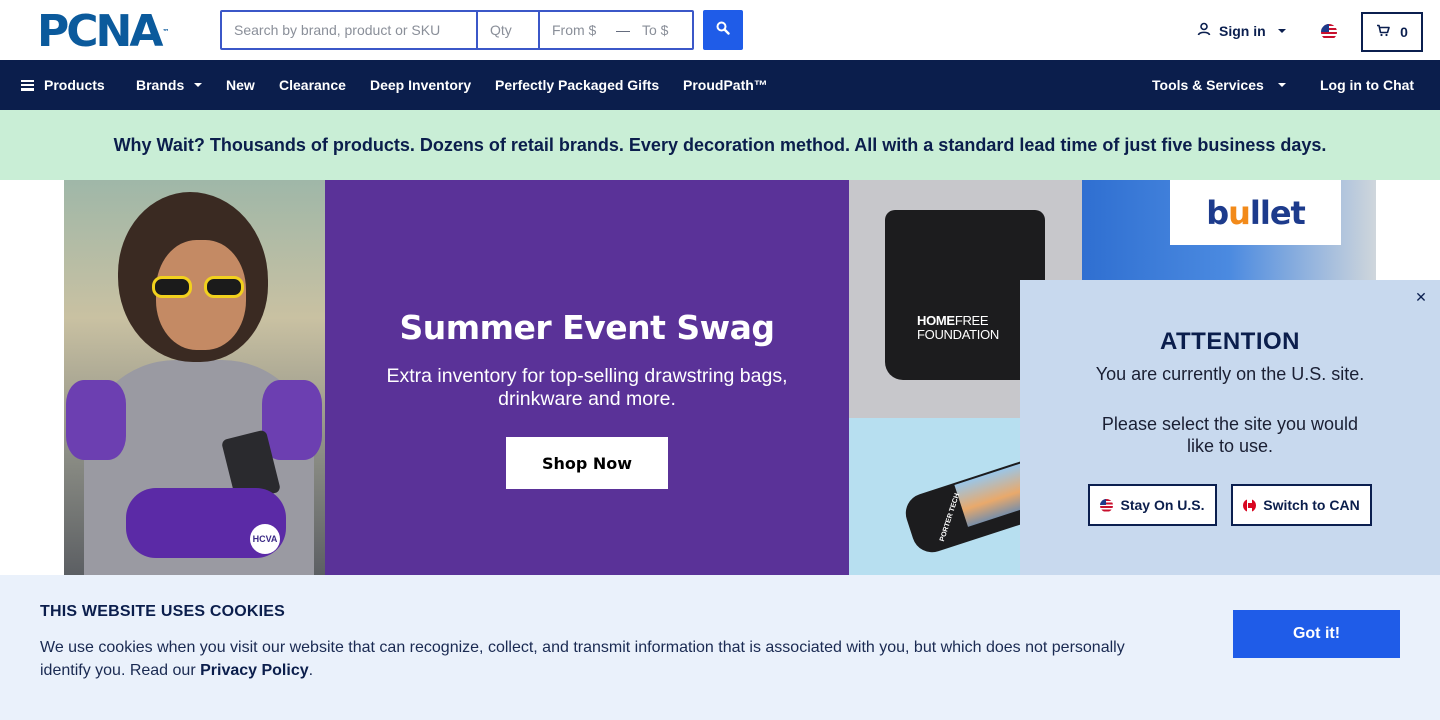  I want to click on bag-label: HOMEFREE FOUNDATION, so click(958, 328).